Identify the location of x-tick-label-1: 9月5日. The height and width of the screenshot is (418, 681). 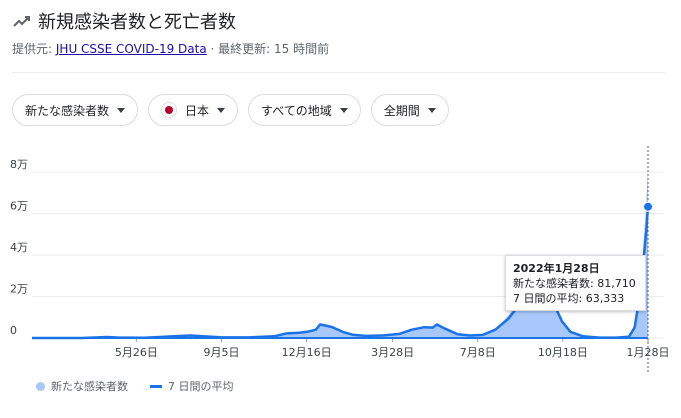
(221, 352).